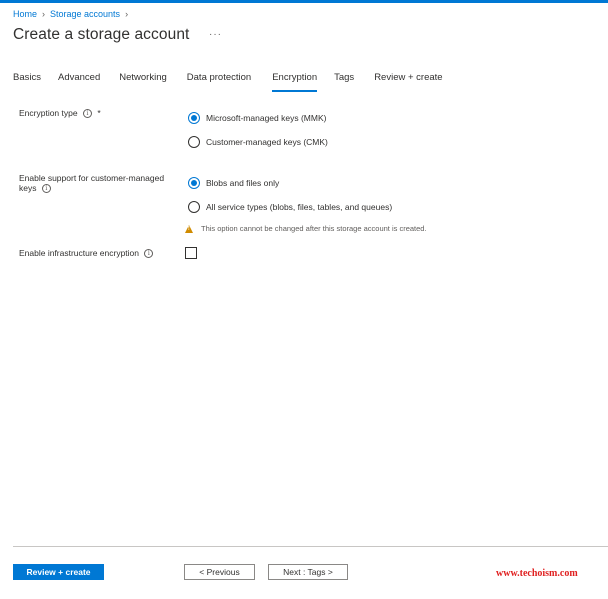 The height and width of the screenshot is (599, 608). I want to click on tab-encryption: Encryption, so click(294, 82).